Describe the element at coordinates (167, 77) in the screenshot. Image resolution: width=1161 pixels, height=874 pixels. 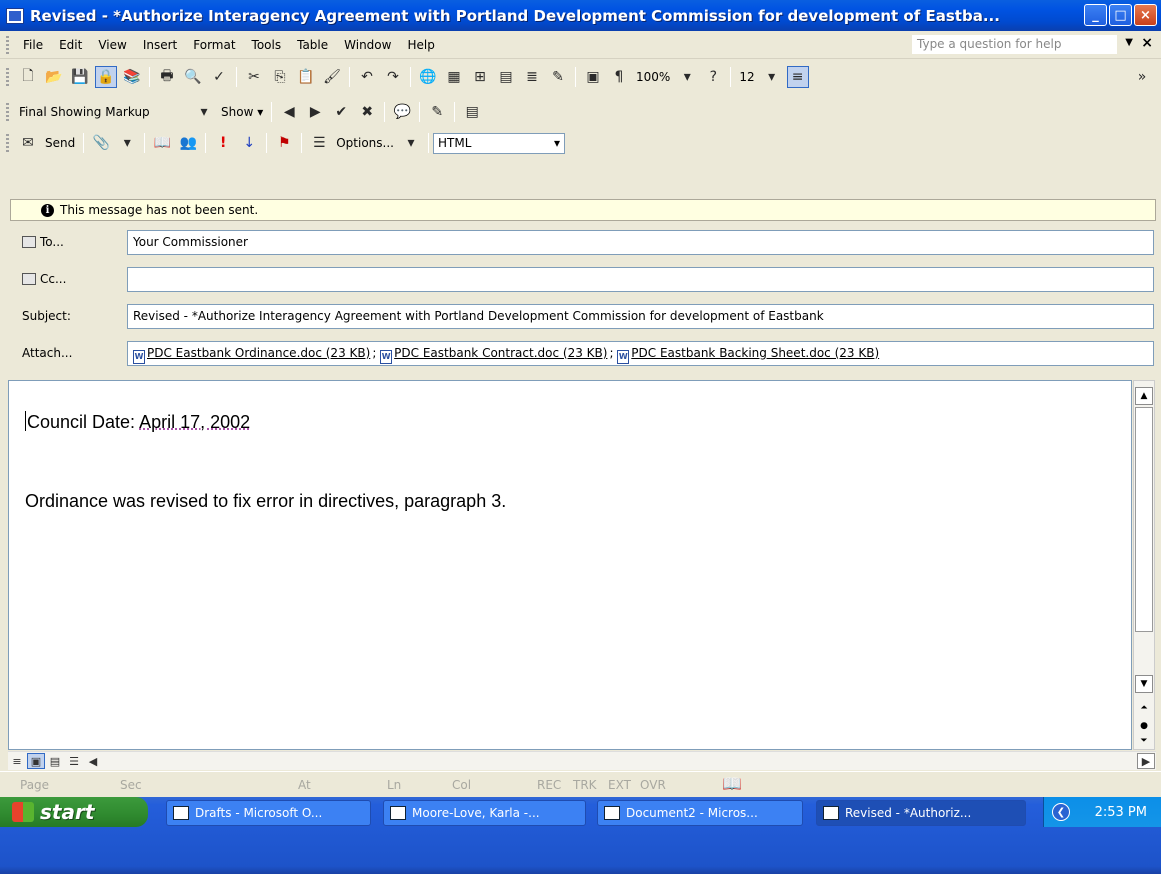
I see `print-icon: 🖶` at that location.